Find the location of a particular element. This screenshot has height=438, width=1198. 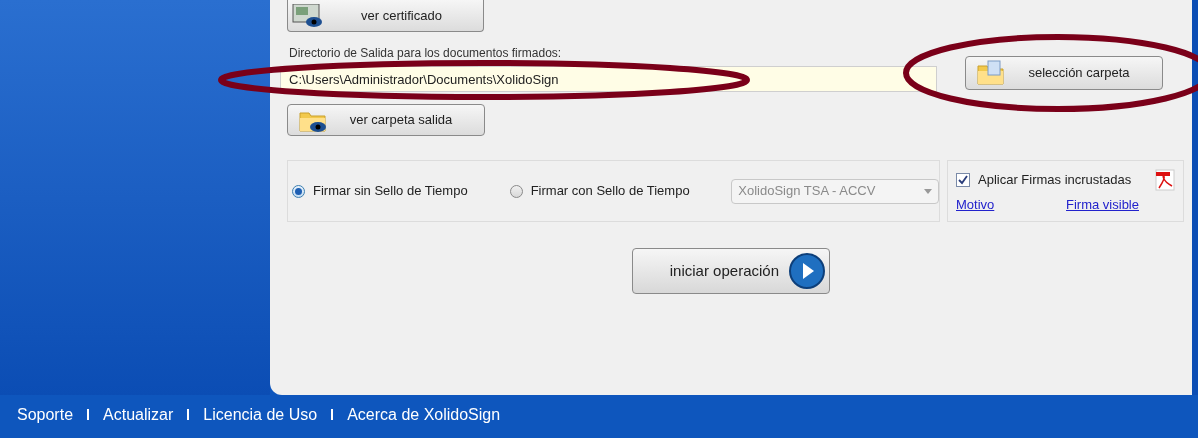

embedded-signatures-checkbox: Aplicar Firmas incrustadas is located at coordinates (1044, 180).